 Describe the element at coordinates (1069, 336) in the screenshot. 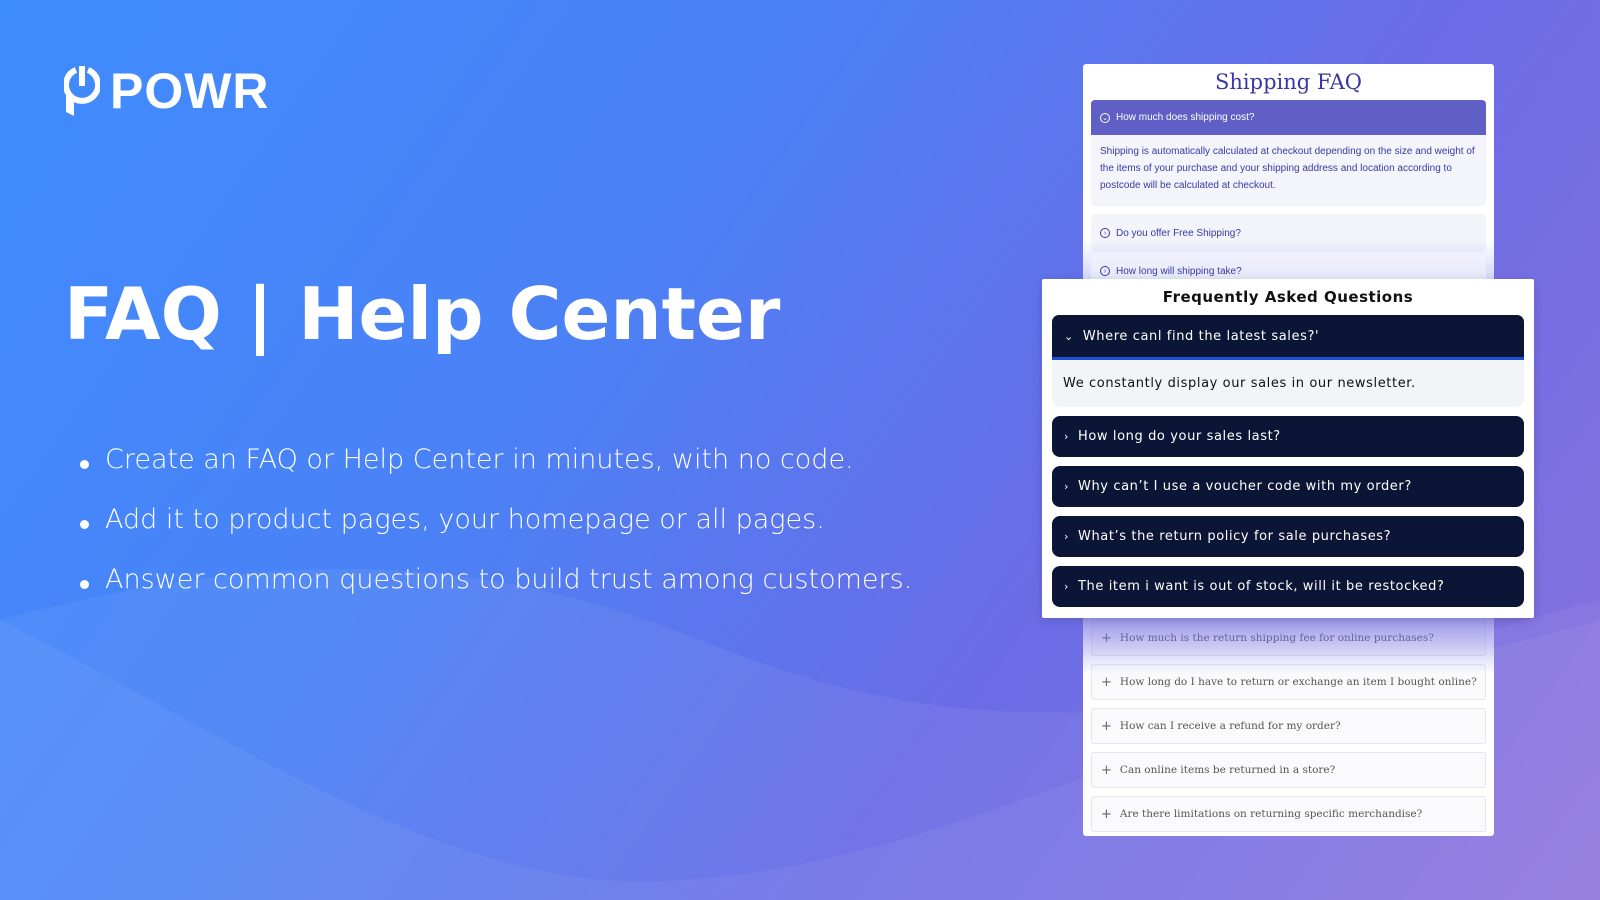

I see `chevron-down-icon: ⌄` at that location.